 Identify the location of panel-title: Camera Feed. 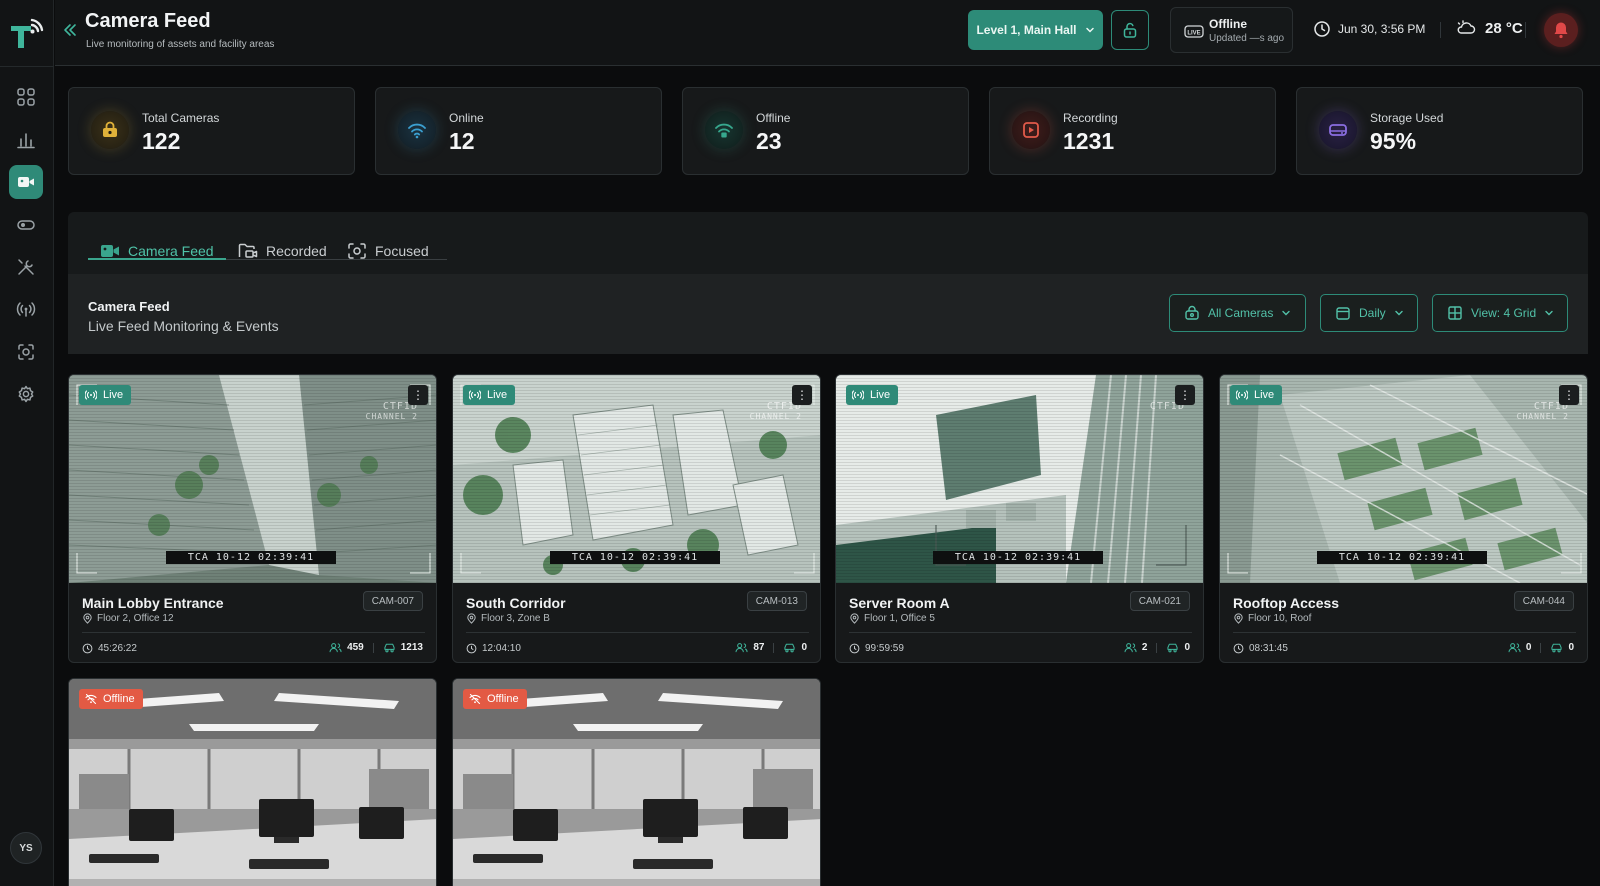
(129, 306).